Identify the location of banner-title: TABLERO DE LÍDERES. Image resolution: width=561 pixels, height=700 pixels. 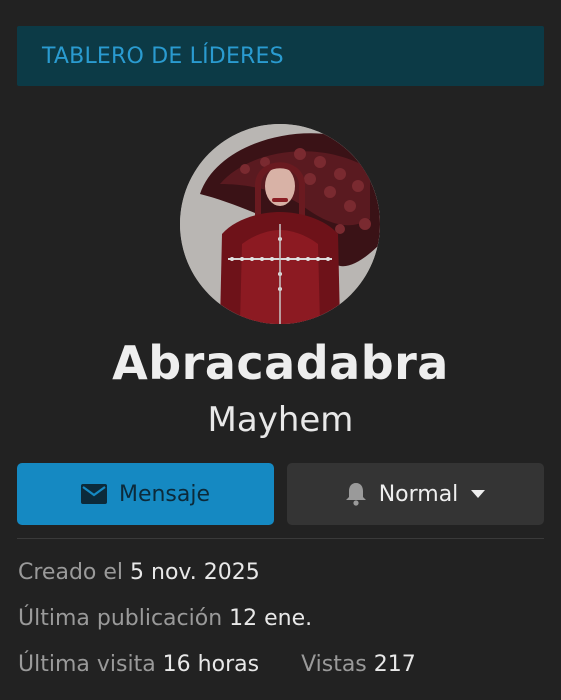
(163, 56).